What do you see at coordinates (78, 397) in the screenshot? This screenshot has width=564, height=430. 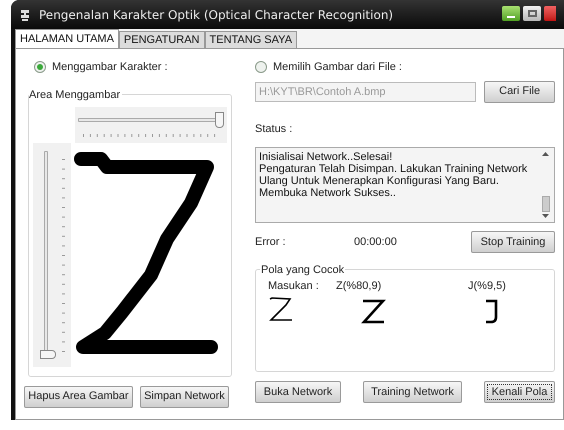 I see `push-button: Hapus Area Gambar` at bounding box center [78, 397].